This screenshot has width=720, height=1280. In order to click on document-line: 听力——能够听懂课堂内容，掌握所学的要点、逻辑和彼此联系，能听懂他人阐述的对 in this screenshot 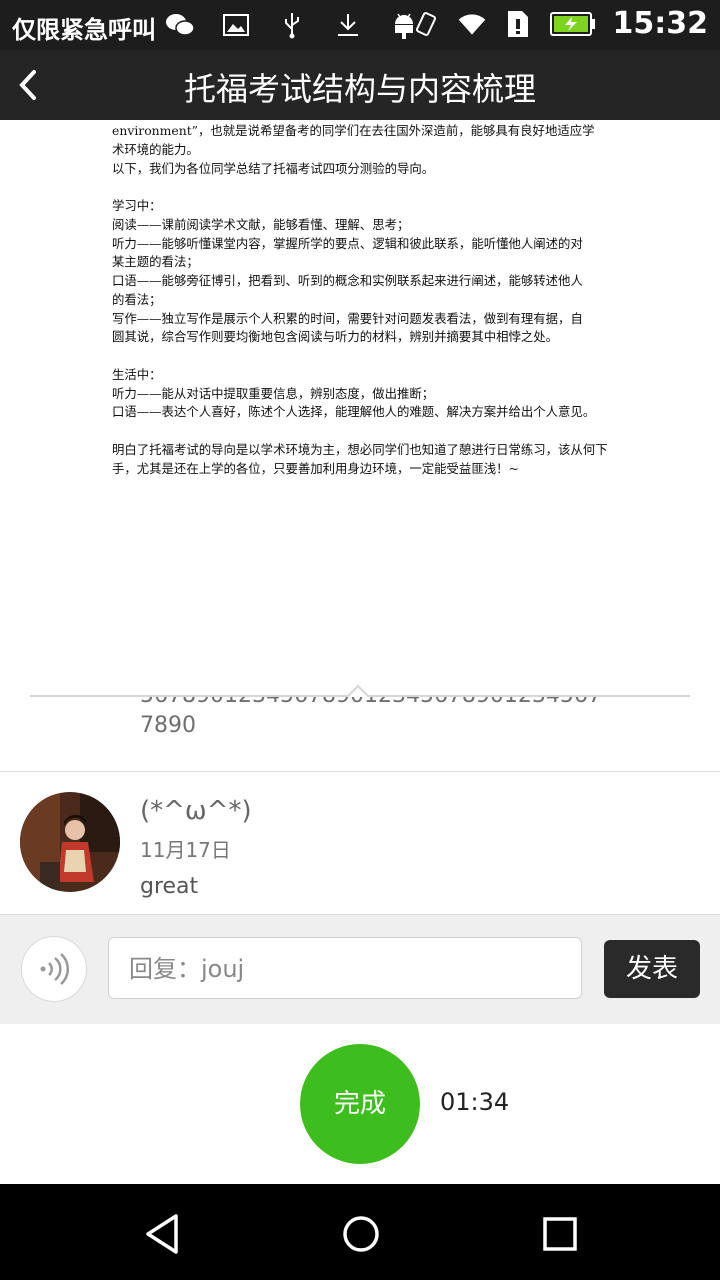, I will do `click(347, 243)`.